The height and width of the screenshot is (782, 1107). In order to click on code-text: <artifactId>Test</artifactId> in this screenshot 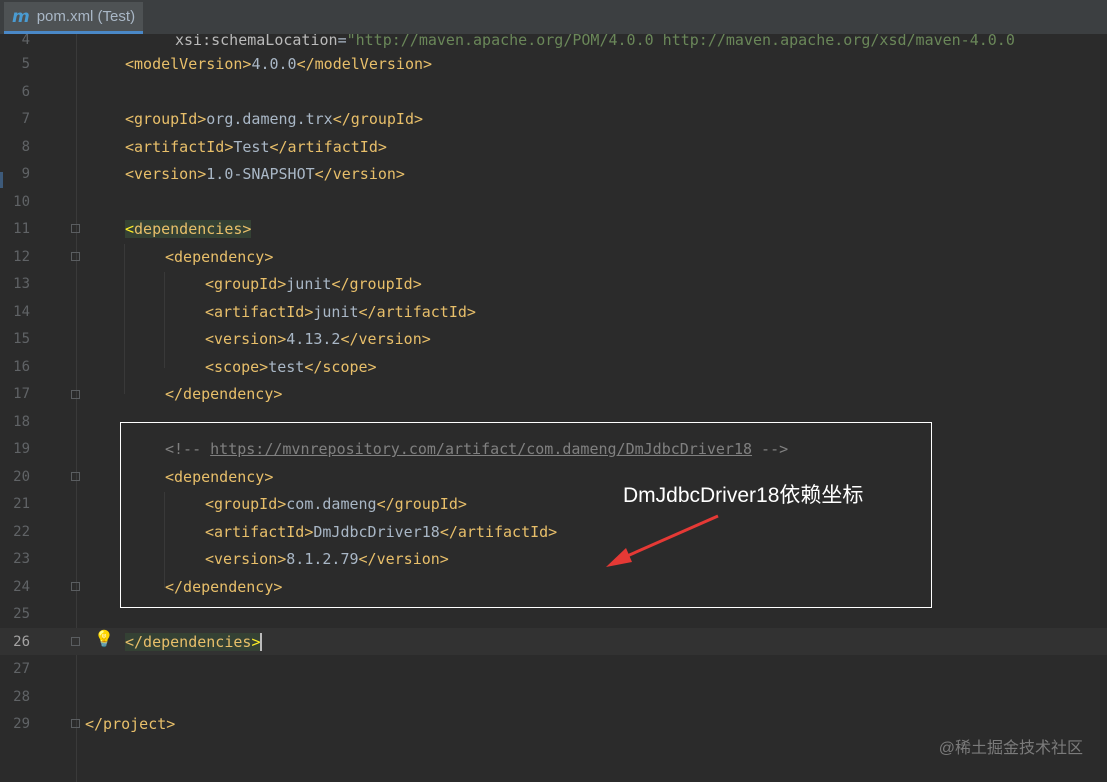, I will do `click(256, 147)`.